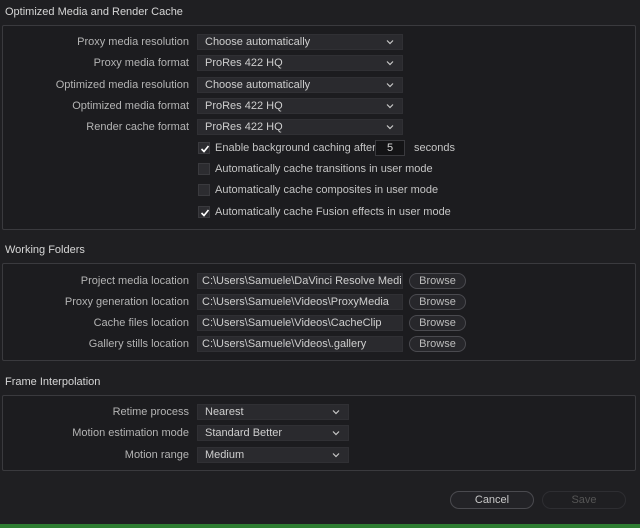 The image size is (640, 528). I want to click on optimized-media-format-label: Optimized media format, so click(130, 106).